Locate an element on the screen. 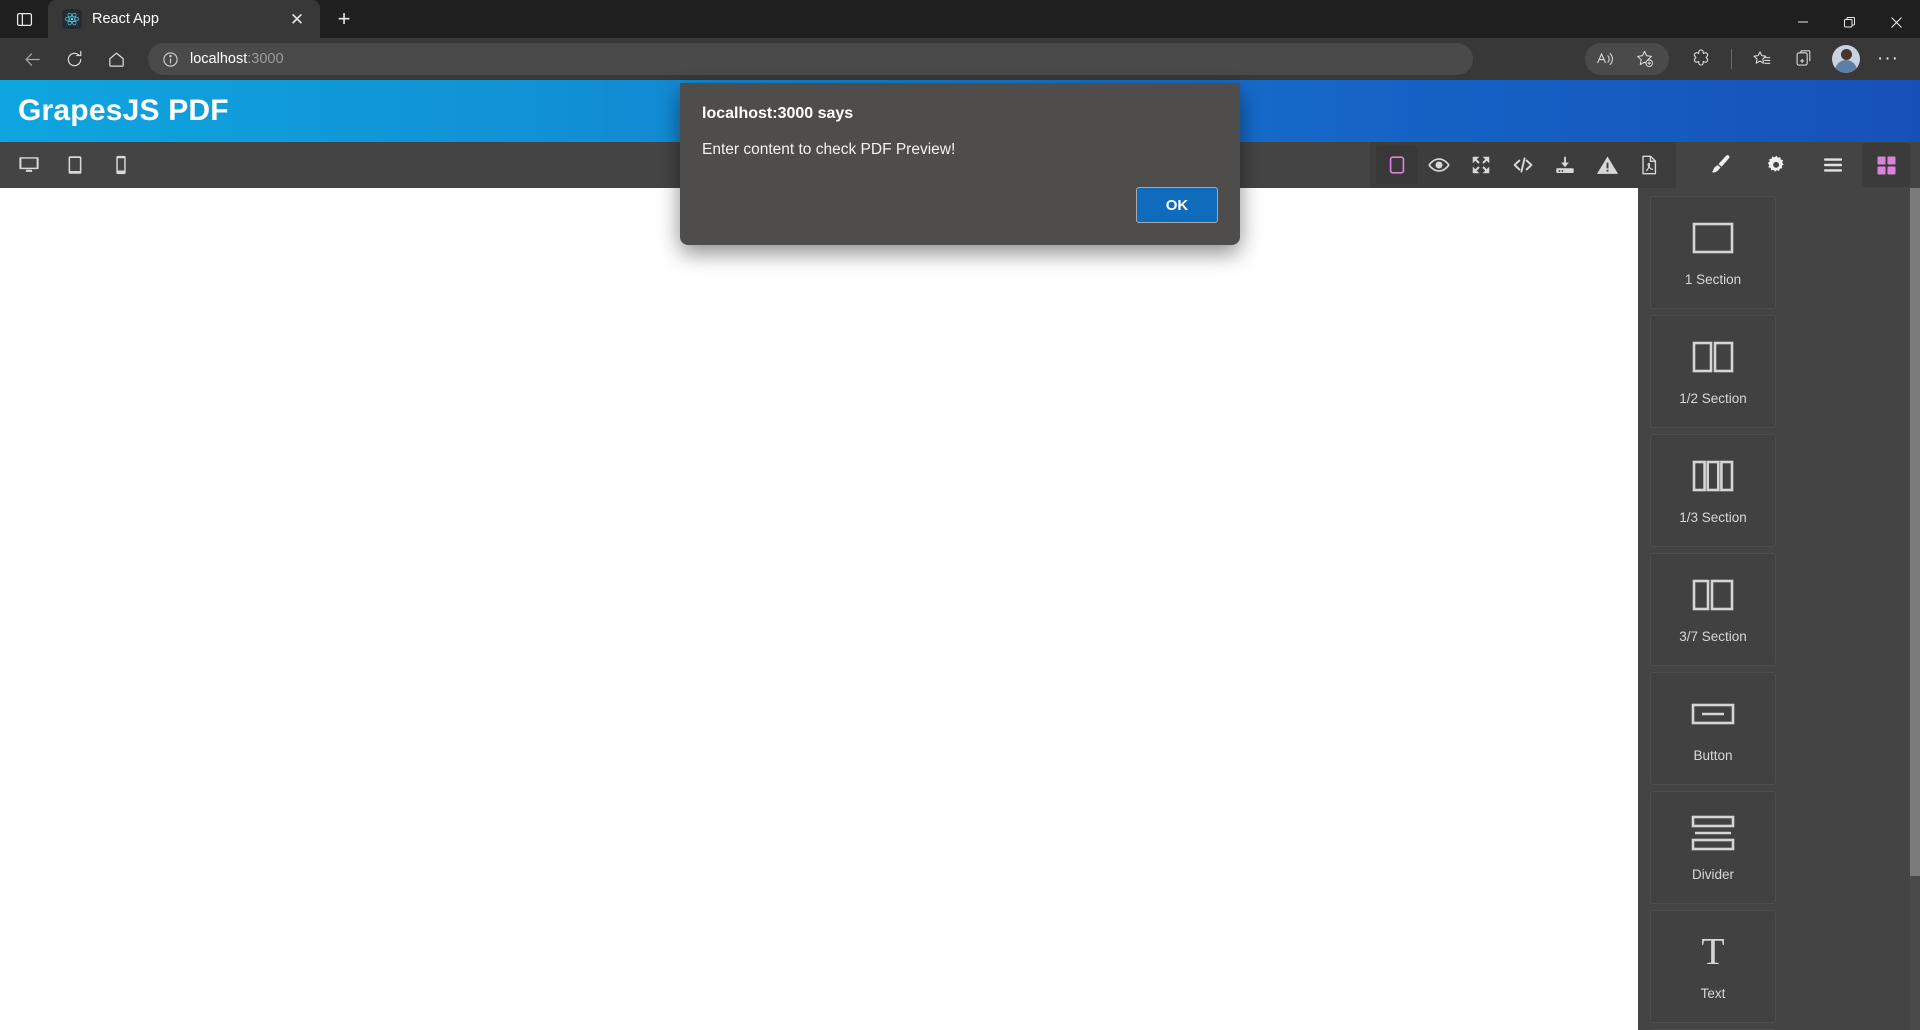 The height and width of the screenshot is (1030, 1920). browser-navbar: localhost:3000 ··· is located at coordinates (960, 59).